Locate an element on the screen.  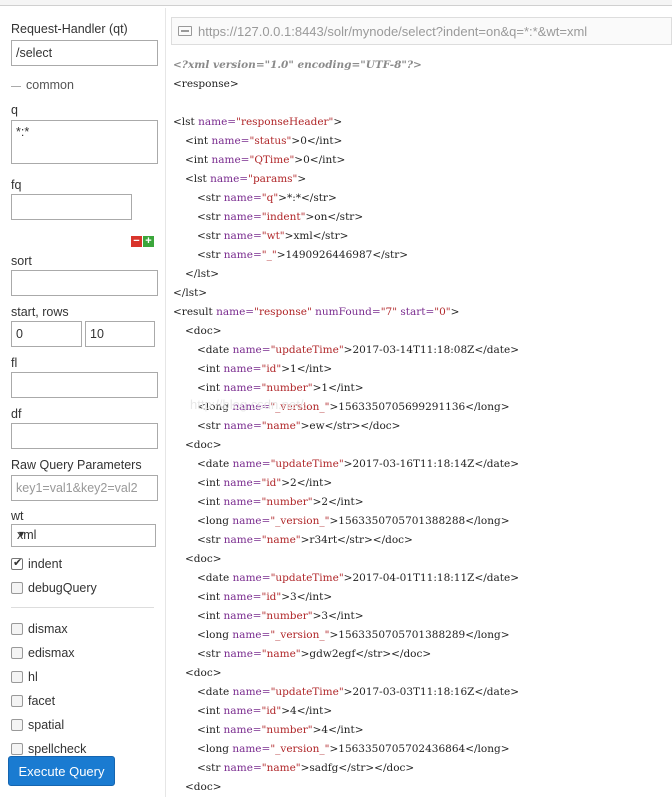
xml-token: "updateTime" is located at coordinates (307, 692).